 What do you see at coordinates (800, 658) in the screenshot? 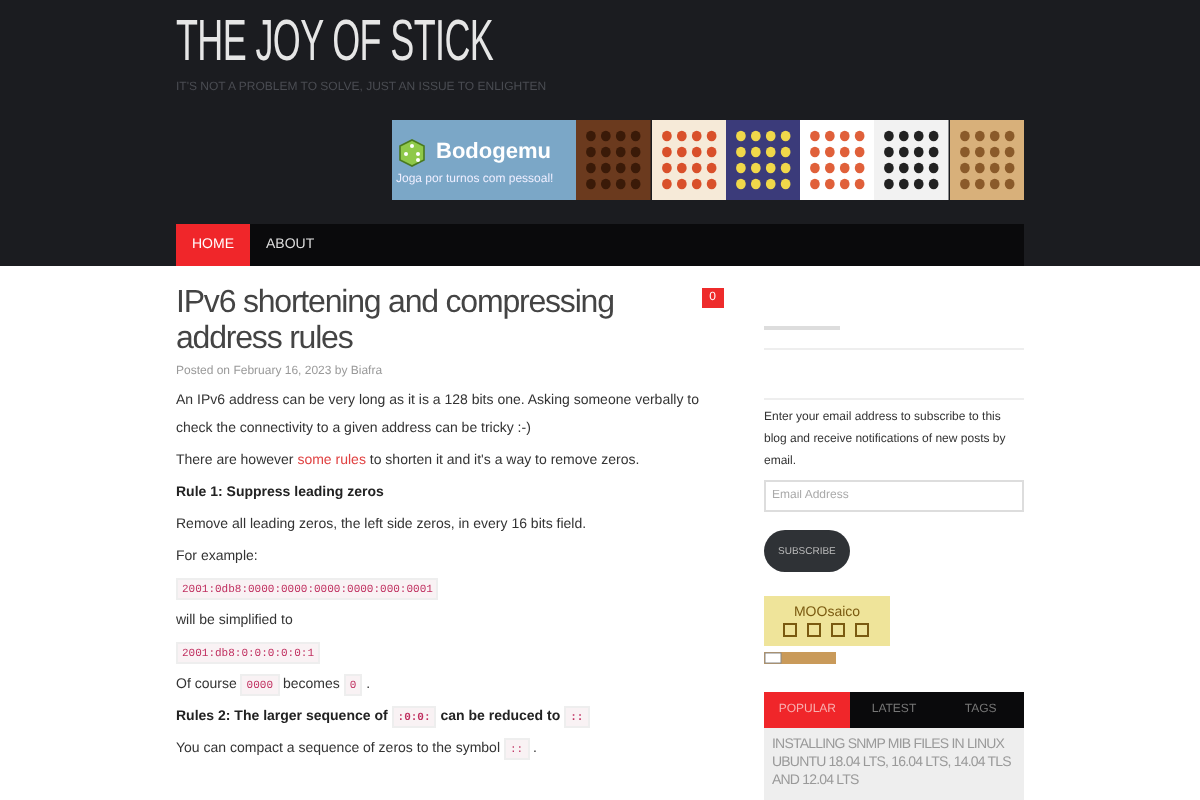
I see `site-badge-icon` at bounding box center [800, 658].